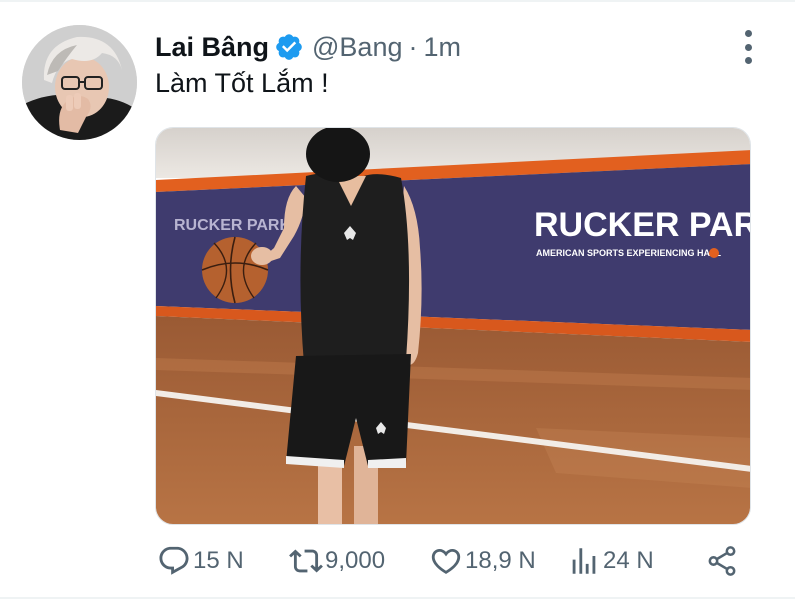  I want to click on top-divider, so click(397, 1).